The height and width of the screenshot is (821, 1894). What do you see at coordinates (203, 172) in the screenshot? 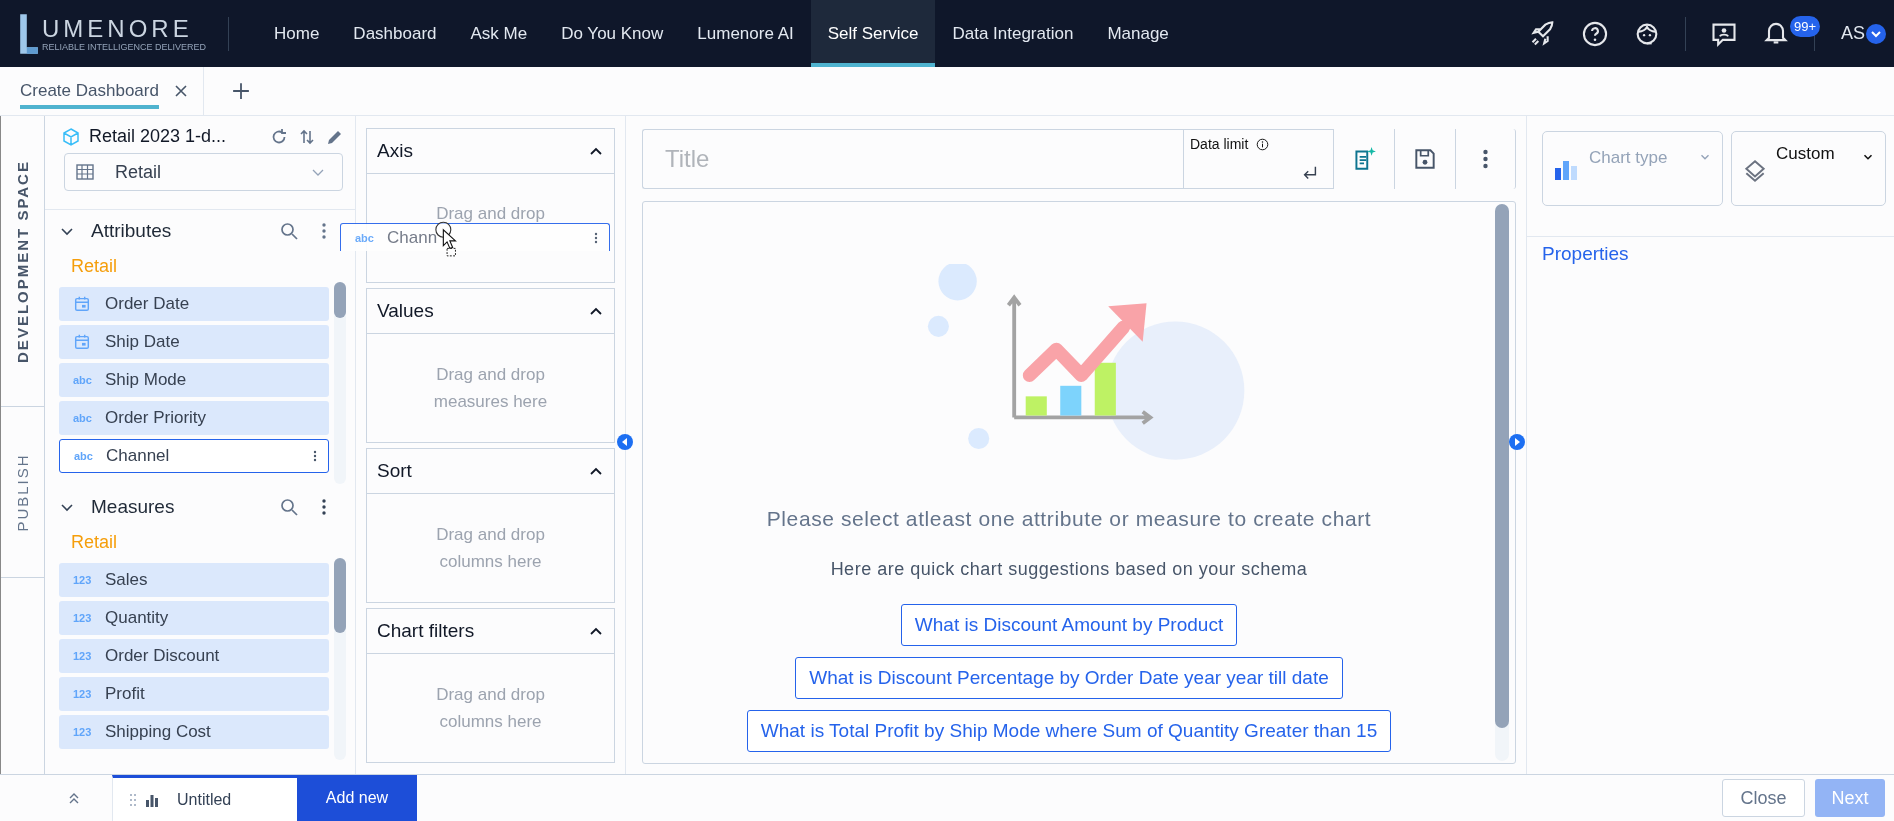
I see `table-select: Retail` at bounding box center [203, 172].